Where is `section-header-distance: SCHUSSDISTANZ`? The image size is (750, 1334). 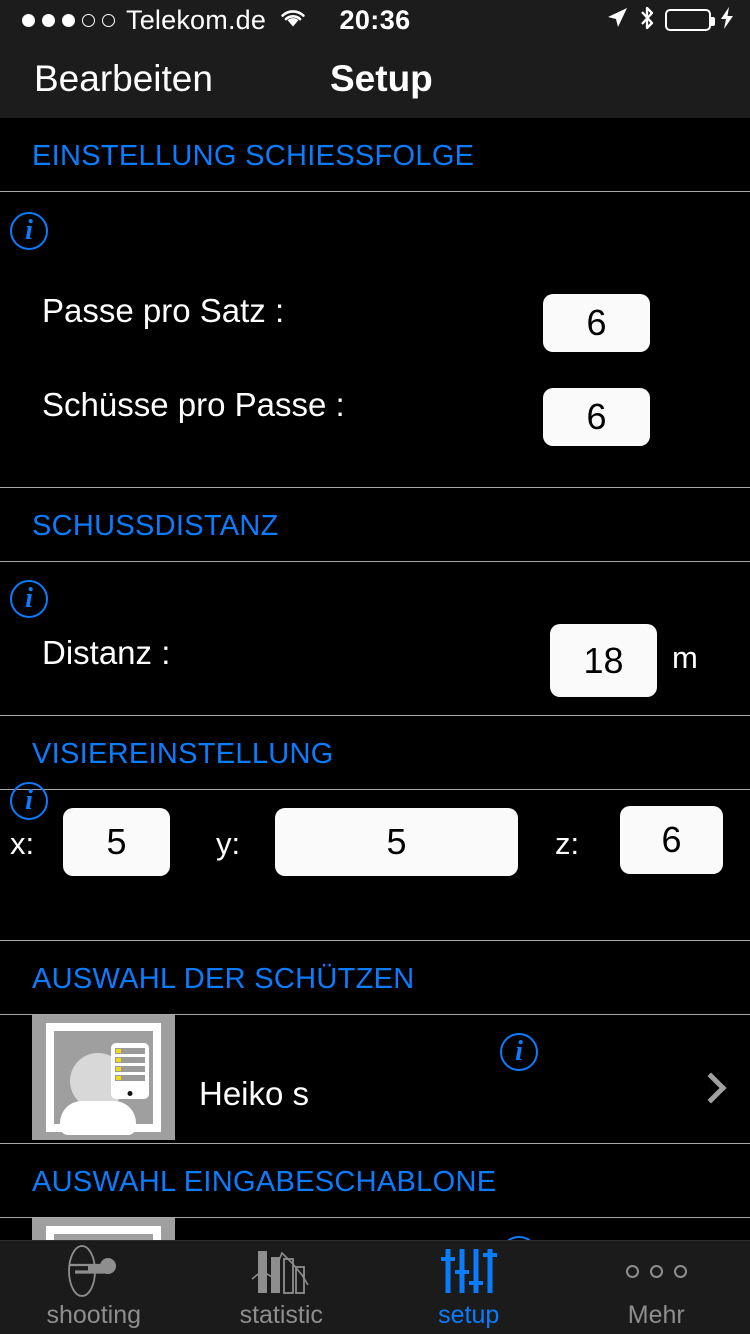 section-header-distance: SCHUSSDISTANZ is located at coordinates (155, 526).